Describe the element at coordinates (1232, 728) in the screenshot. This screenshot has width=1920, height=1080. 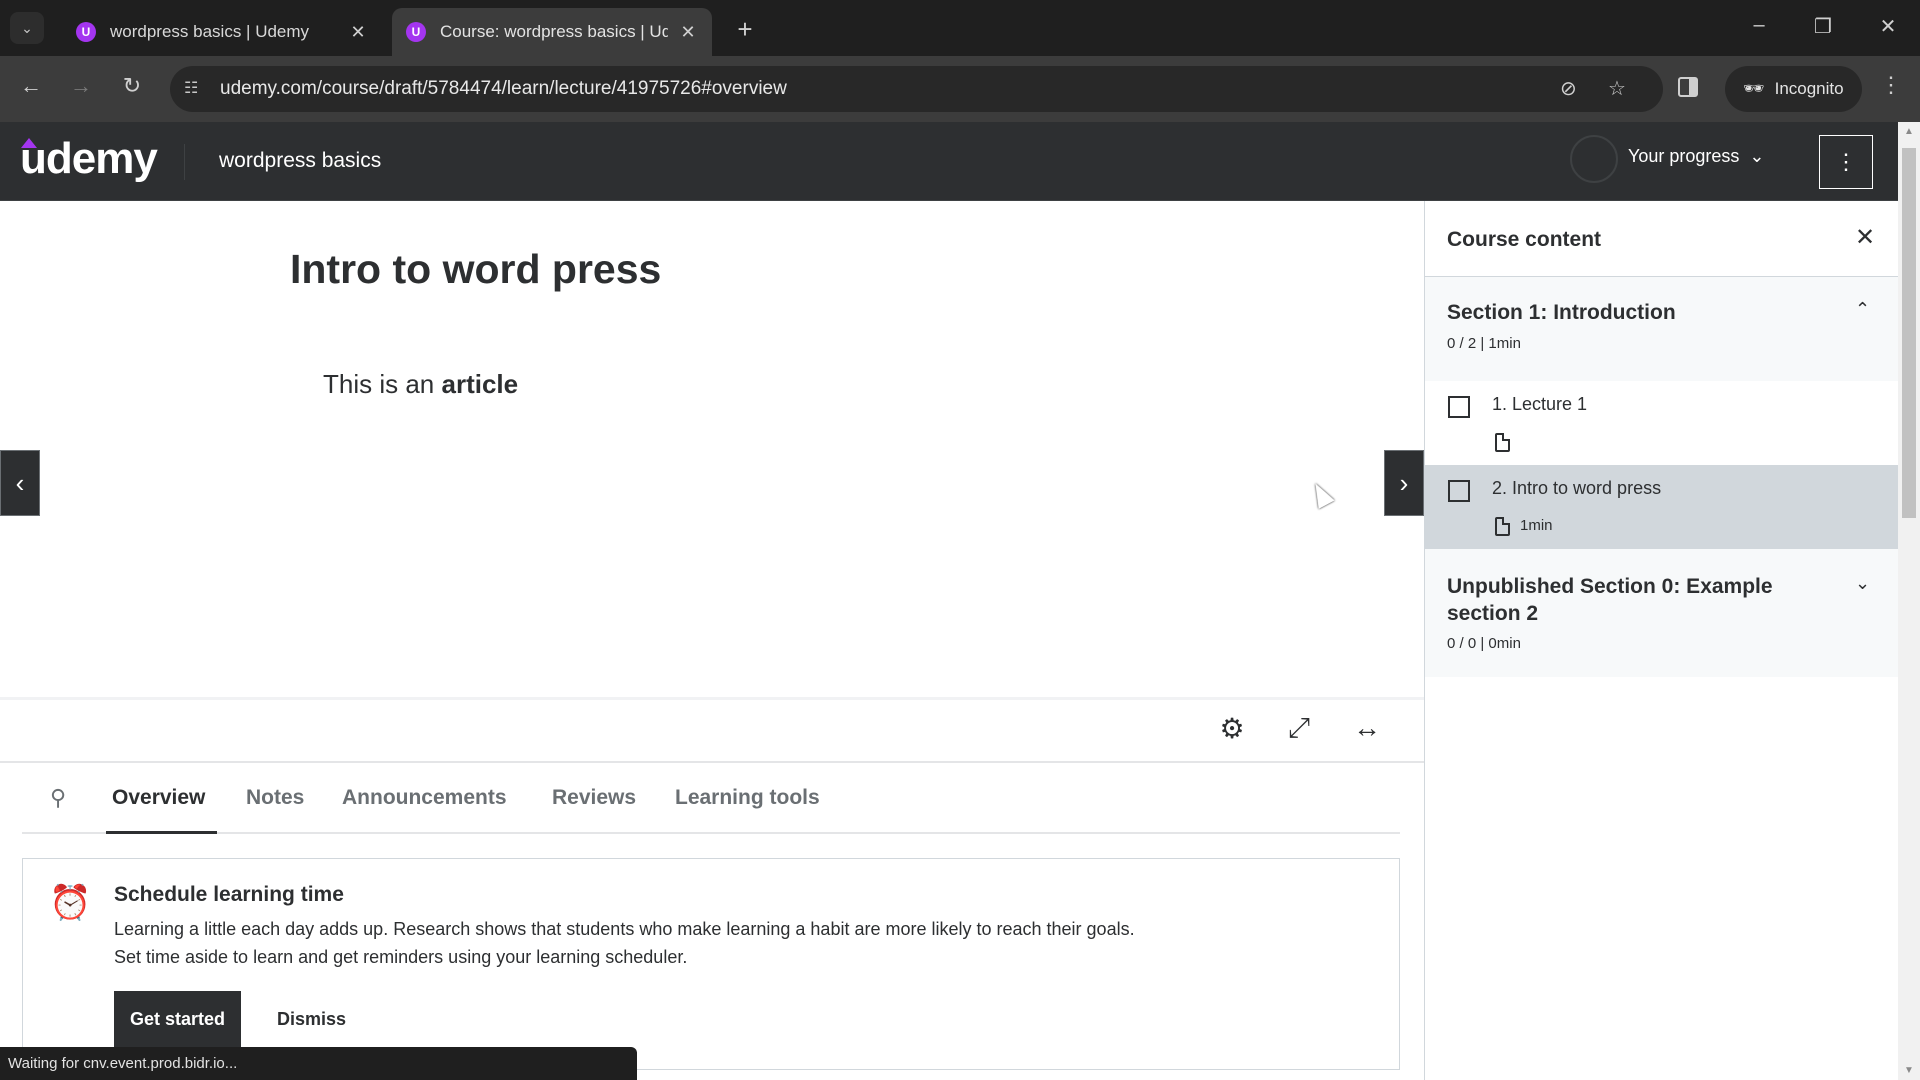
I see `settings-gear-icon: ⚙` at that location.